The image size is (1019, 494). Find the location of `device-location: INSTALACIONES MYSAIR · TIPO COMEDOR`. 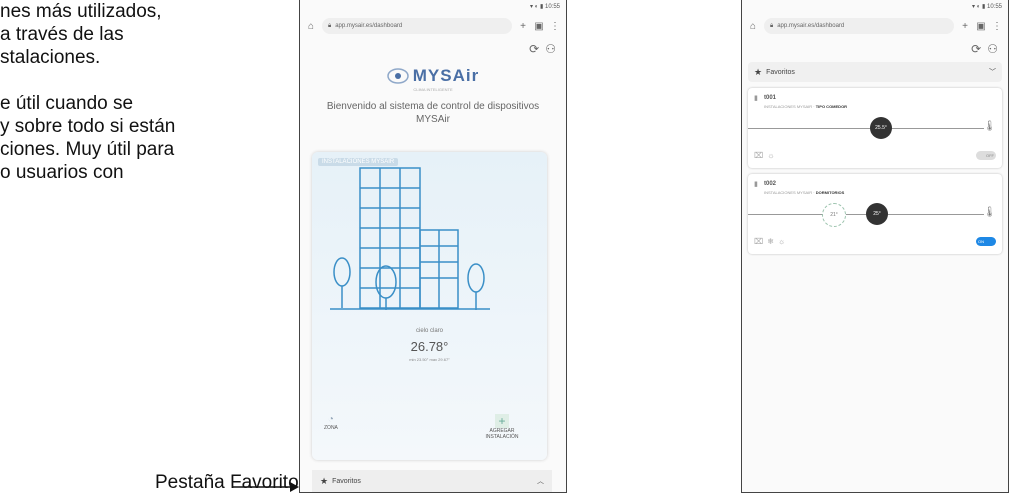

device-location: INSTALACIONES MYSAIR · TIPO COMEDOR is located at coordinates (806, 106).